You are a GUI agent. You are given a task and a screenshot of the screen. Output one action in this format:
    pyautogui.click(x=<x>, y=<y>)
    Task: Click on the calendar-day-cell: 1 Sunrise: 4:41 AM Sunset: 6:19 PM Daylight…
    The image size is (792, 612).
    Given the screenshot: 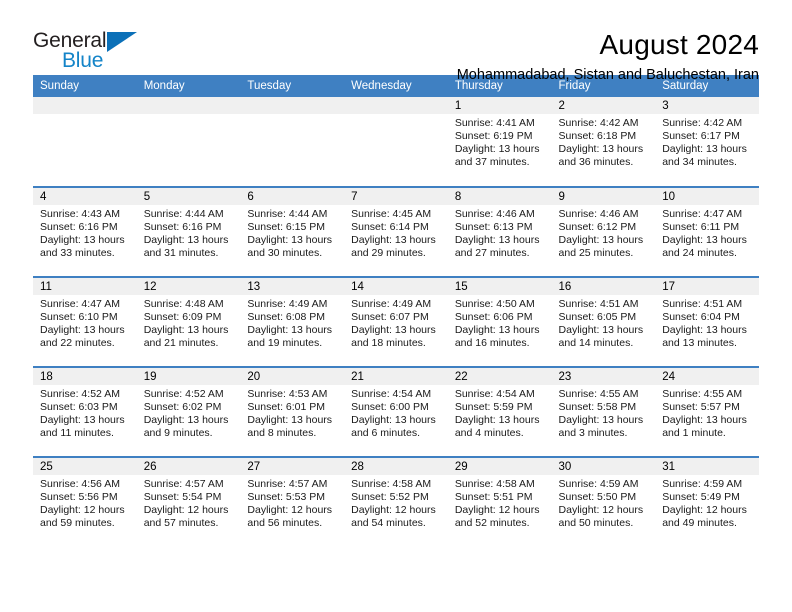 What is the action you would take?
    pyautogui.click(x=499, y=142)
    